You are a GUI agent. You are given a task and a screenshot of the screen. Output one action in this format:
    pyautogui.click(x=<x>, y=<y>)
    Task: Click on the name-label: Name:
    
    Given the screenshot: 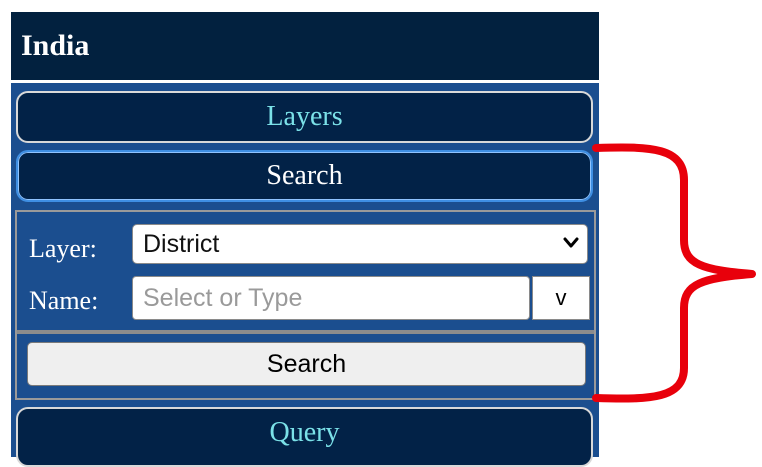 What is the action you would take?
    pyautogui.click(x=64, y=300)
    